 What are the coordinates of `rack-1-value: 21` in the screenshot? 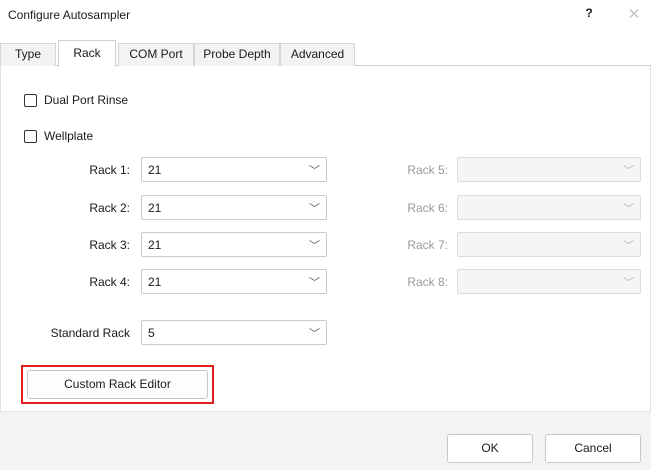 It's located at (155, 170).